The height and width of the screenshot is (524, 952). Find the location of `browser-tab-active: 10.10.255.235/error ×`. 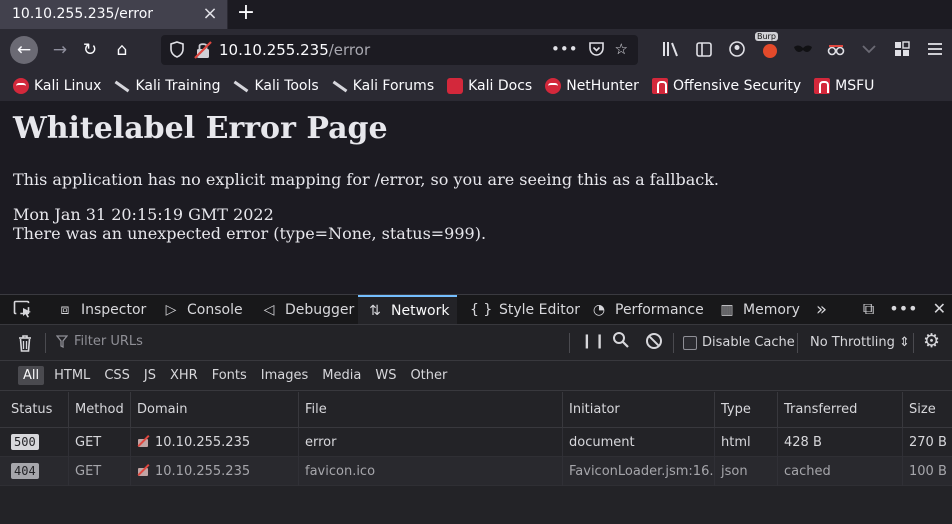

browser-tab-active: 10.10.255.235/error × is located at coordinates (114, 14).